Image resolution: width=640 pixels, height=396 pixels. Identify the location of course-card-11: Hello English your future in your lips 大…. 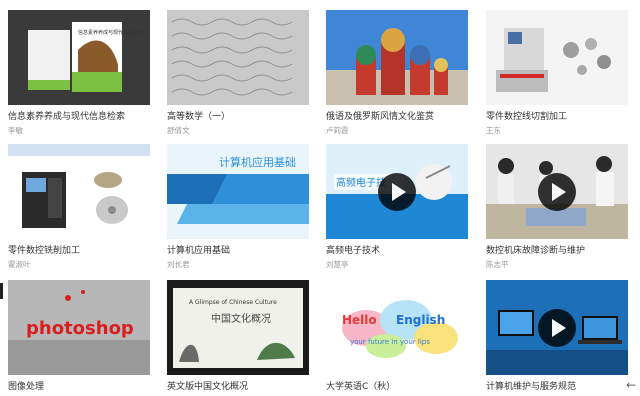
(397, 338).